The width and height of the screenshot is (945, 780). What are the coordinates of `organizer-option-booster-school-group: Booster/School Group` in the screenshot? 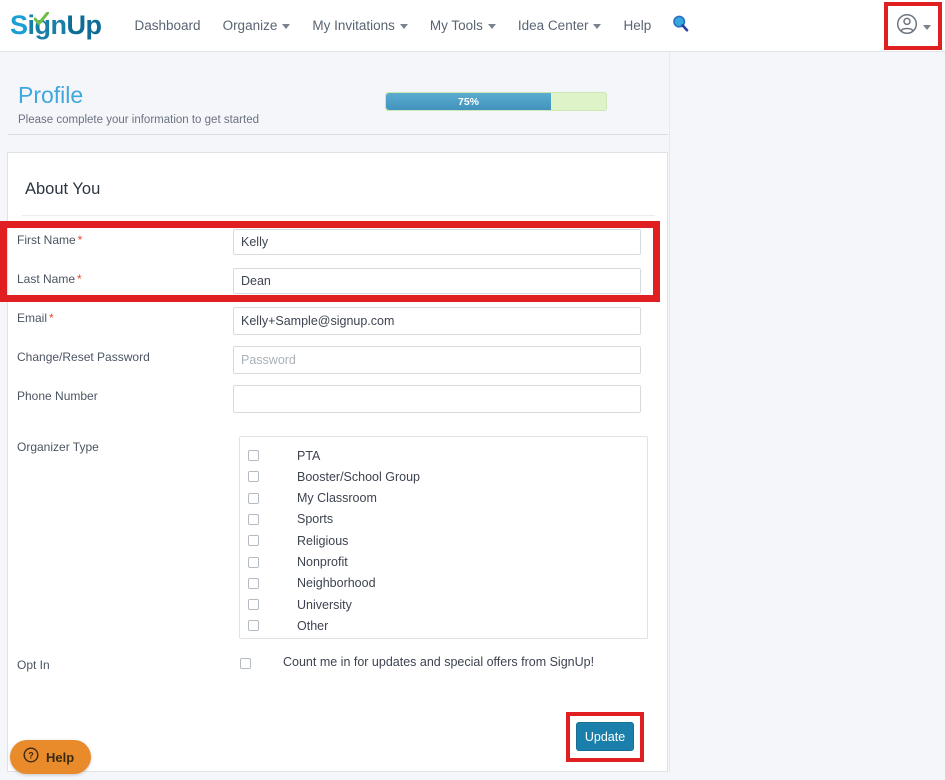 It's located at (334, 476).